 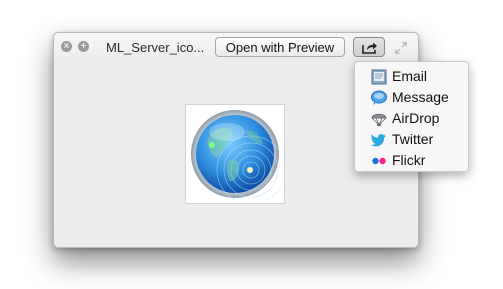 What do you see at coordinates (420, 97) in the screenshot?
I see `menu-item-label: Message` at bounding box center [420, 97].